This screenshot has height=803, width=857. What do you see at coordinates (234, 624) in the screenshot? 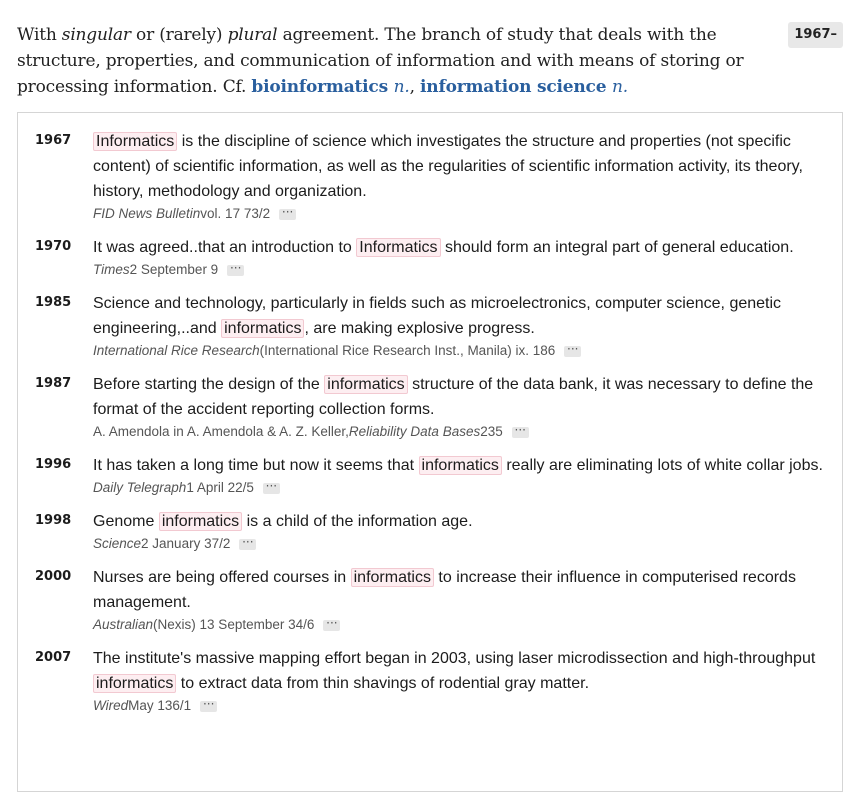
I see `source-part: (Nexis) 13 September 34/6` at bounding box center [234, 624].